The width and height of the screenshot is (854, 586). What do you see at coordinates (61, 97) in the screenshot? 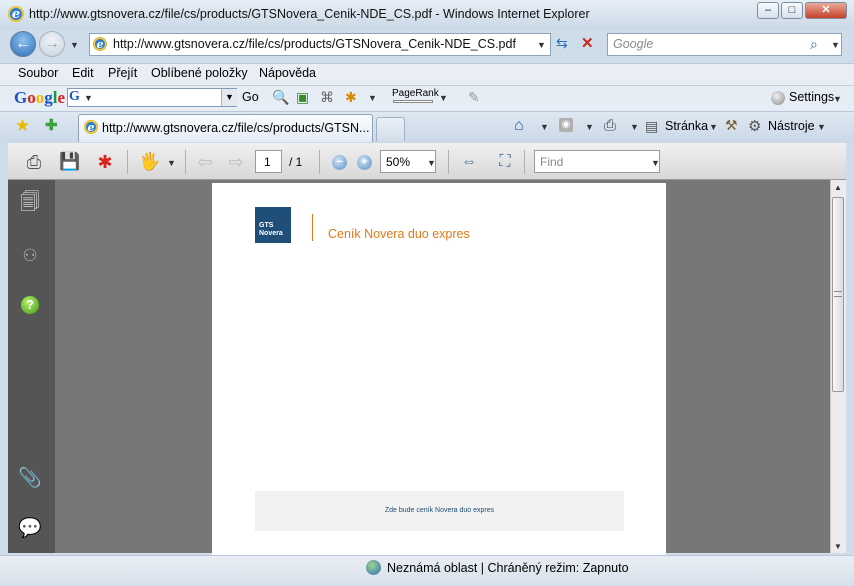
I see `google-logo-letter: e` at bounding box center [61, 97].